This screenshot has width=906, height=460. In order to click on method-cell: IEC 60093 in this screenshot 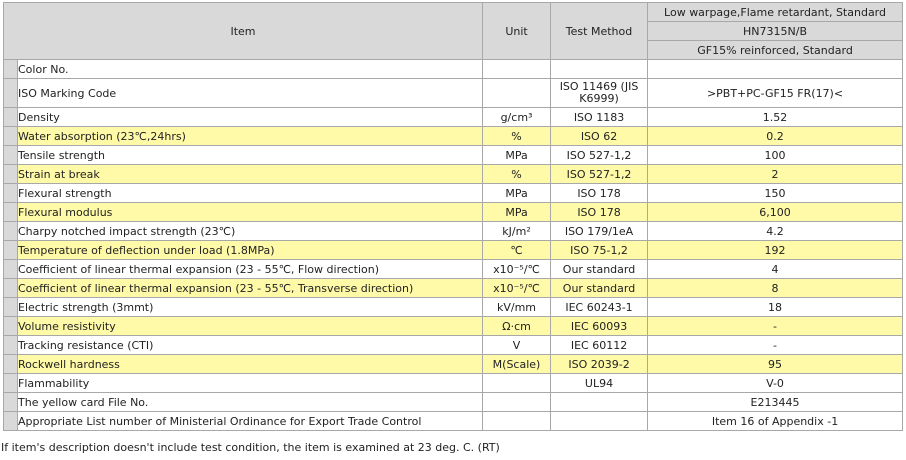, I will do `click(599, 326)`.